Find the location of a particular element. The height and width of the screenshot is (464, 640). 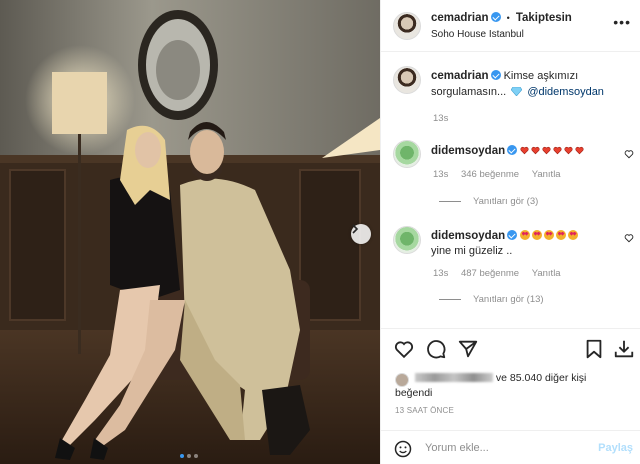

download-icon is located at coordinates (624, 349).